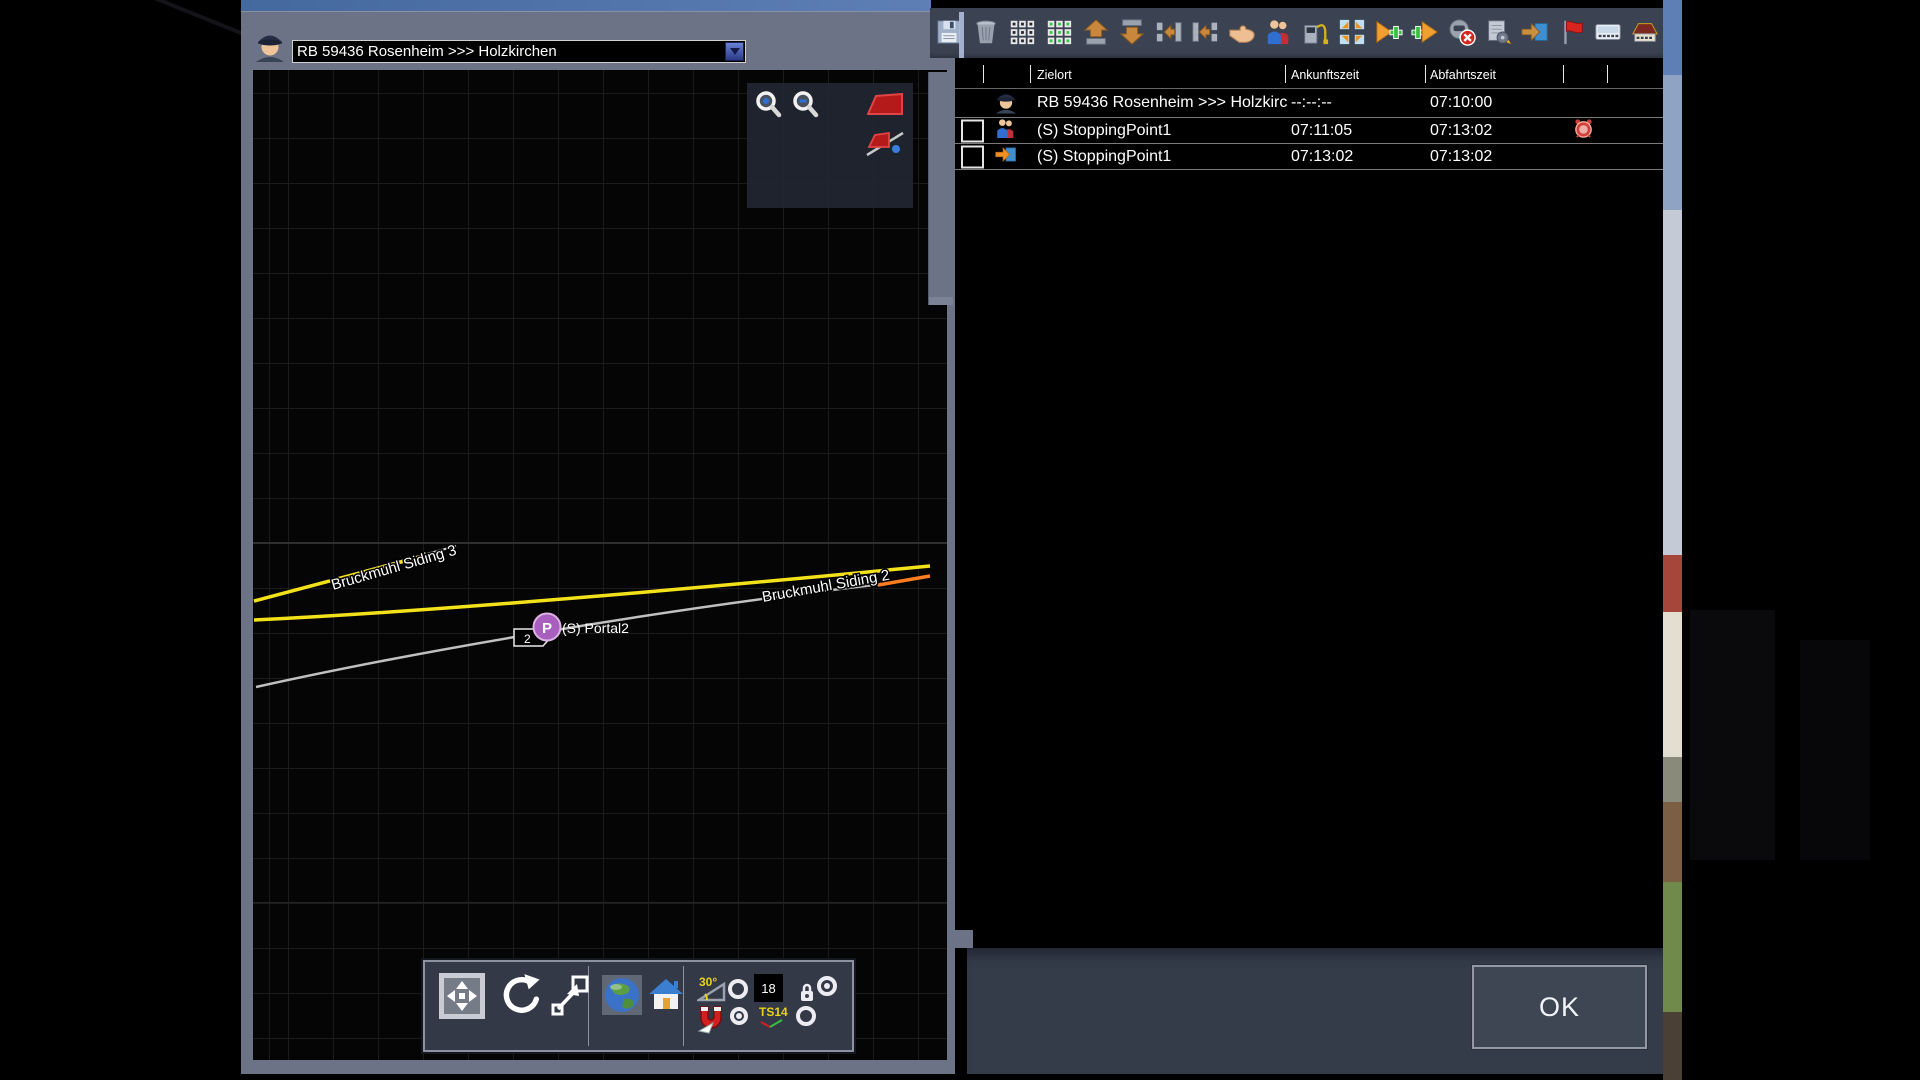 Image resolution: width=1920 pixels, height=1080 pixels. I want to click on sky-strip, so click(586, 5).